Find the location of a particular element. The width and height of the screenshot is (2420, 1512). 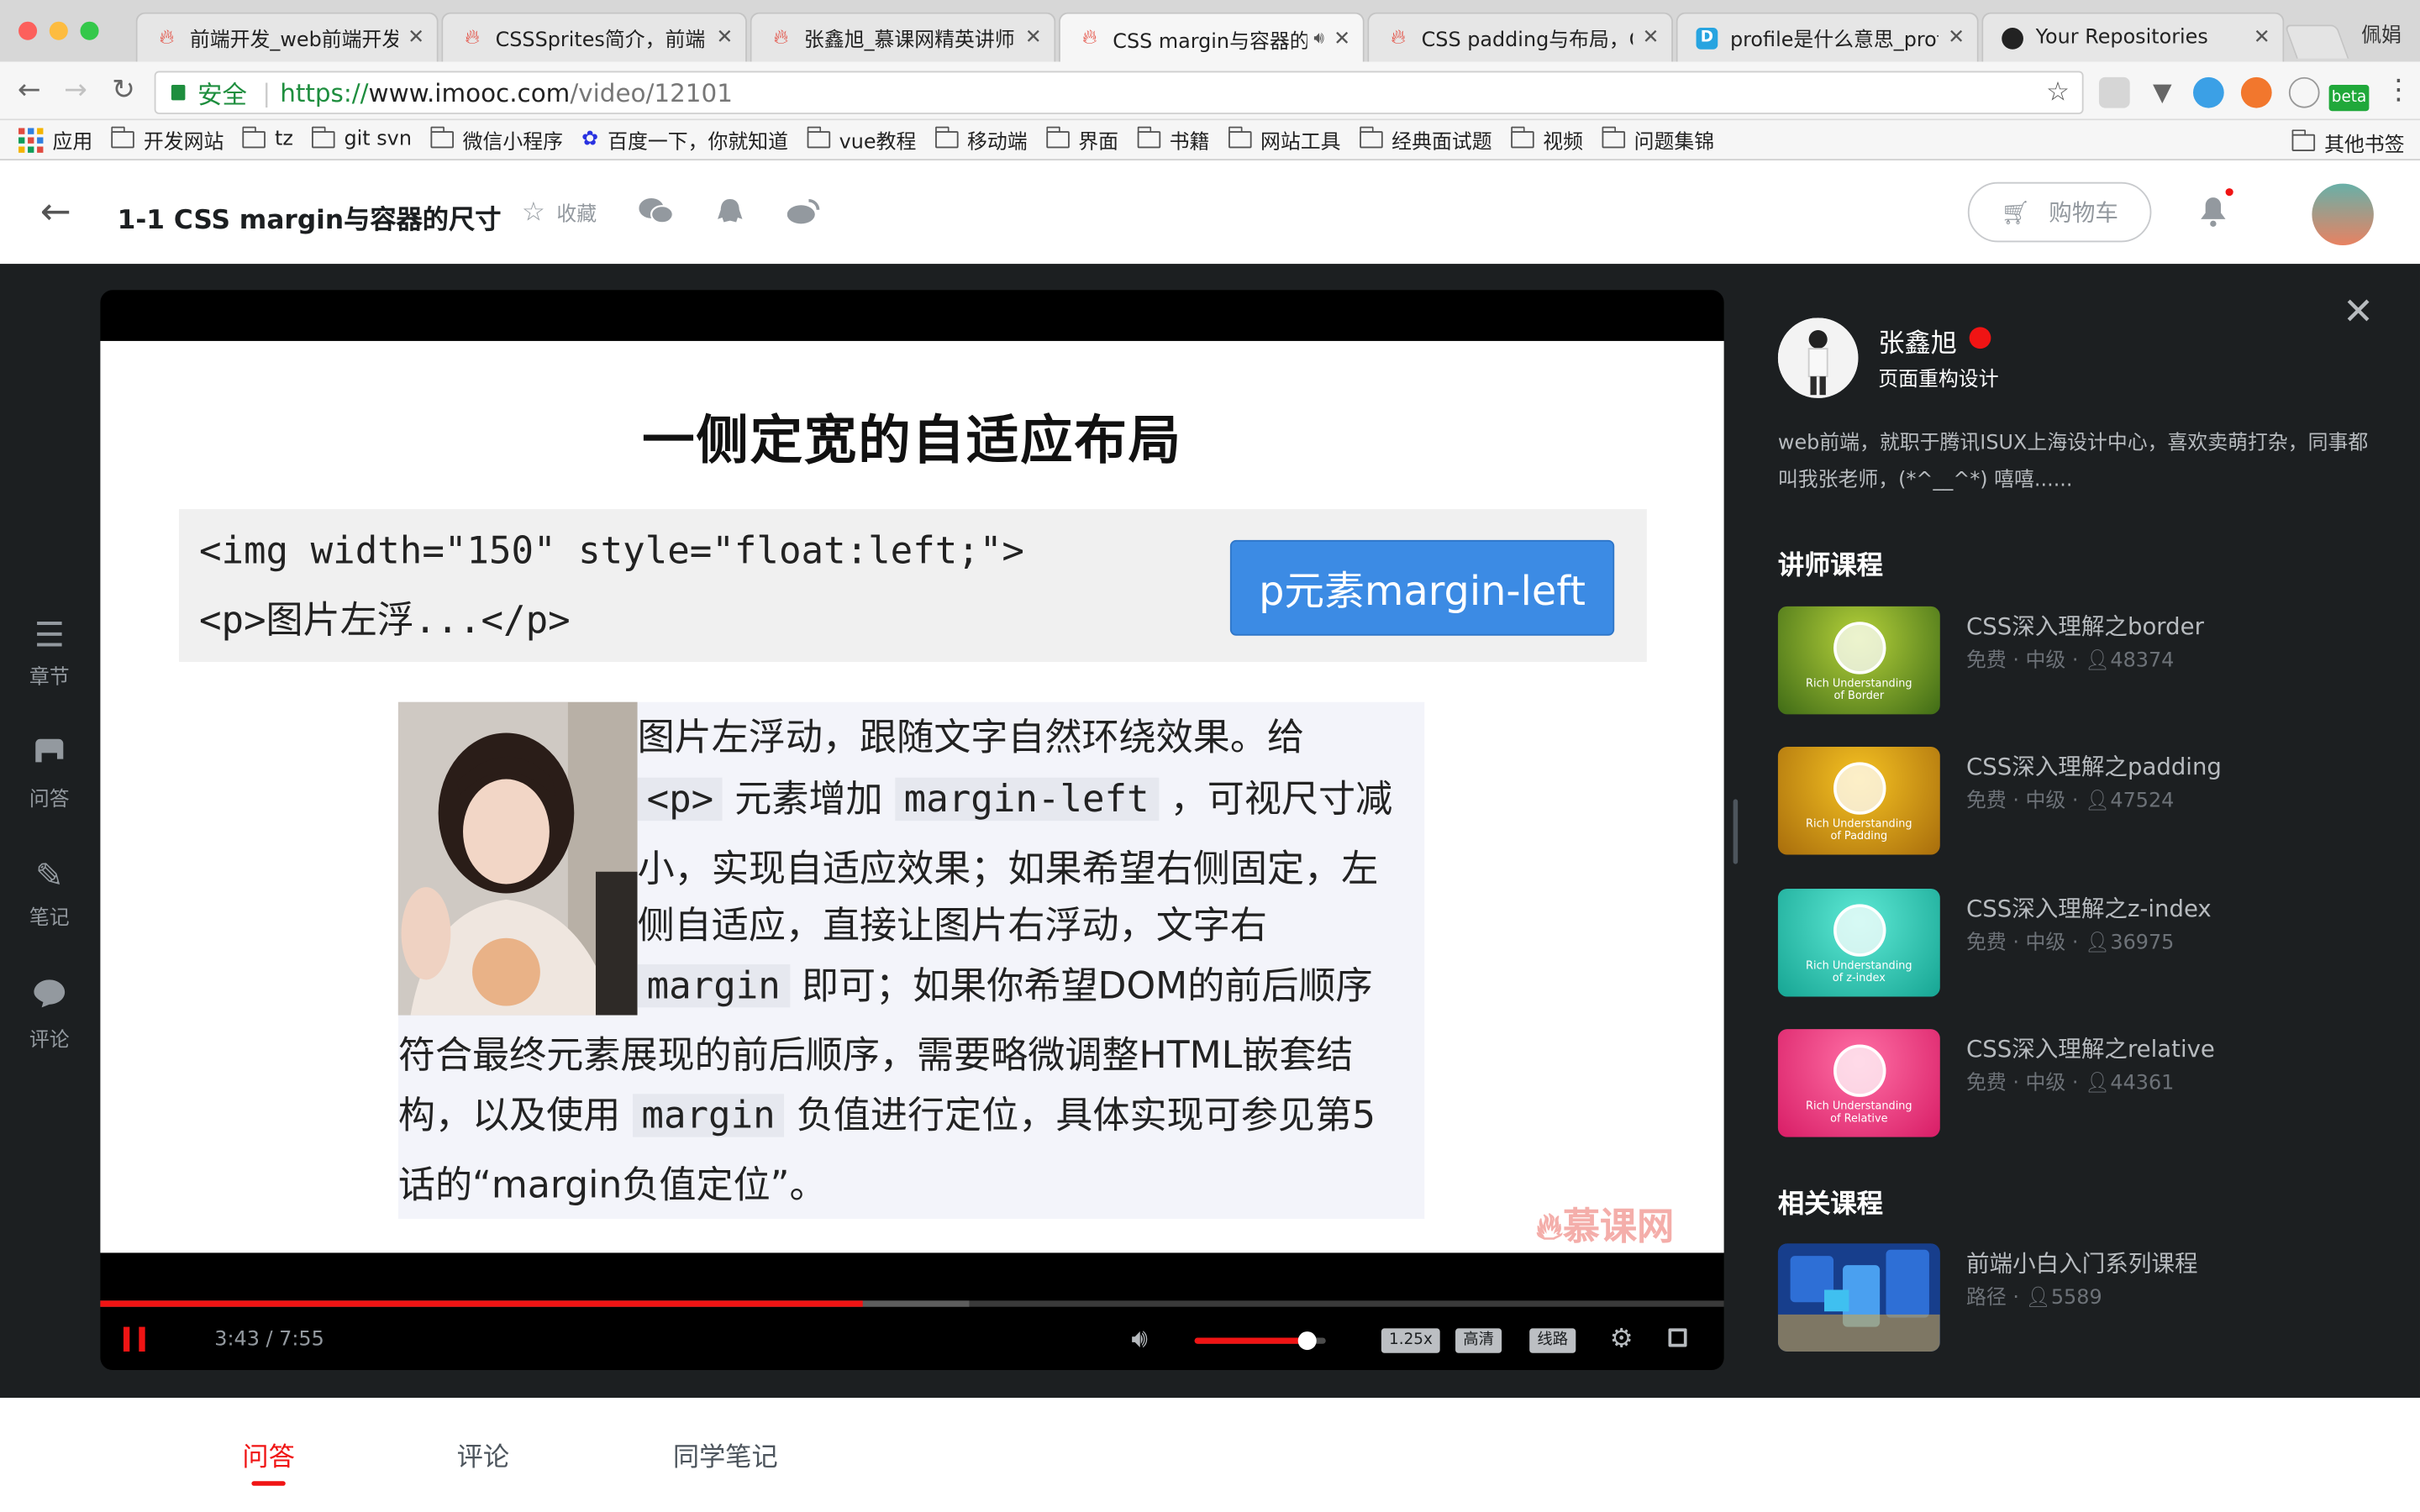

pause-button is located at coordinates (134, 1339).